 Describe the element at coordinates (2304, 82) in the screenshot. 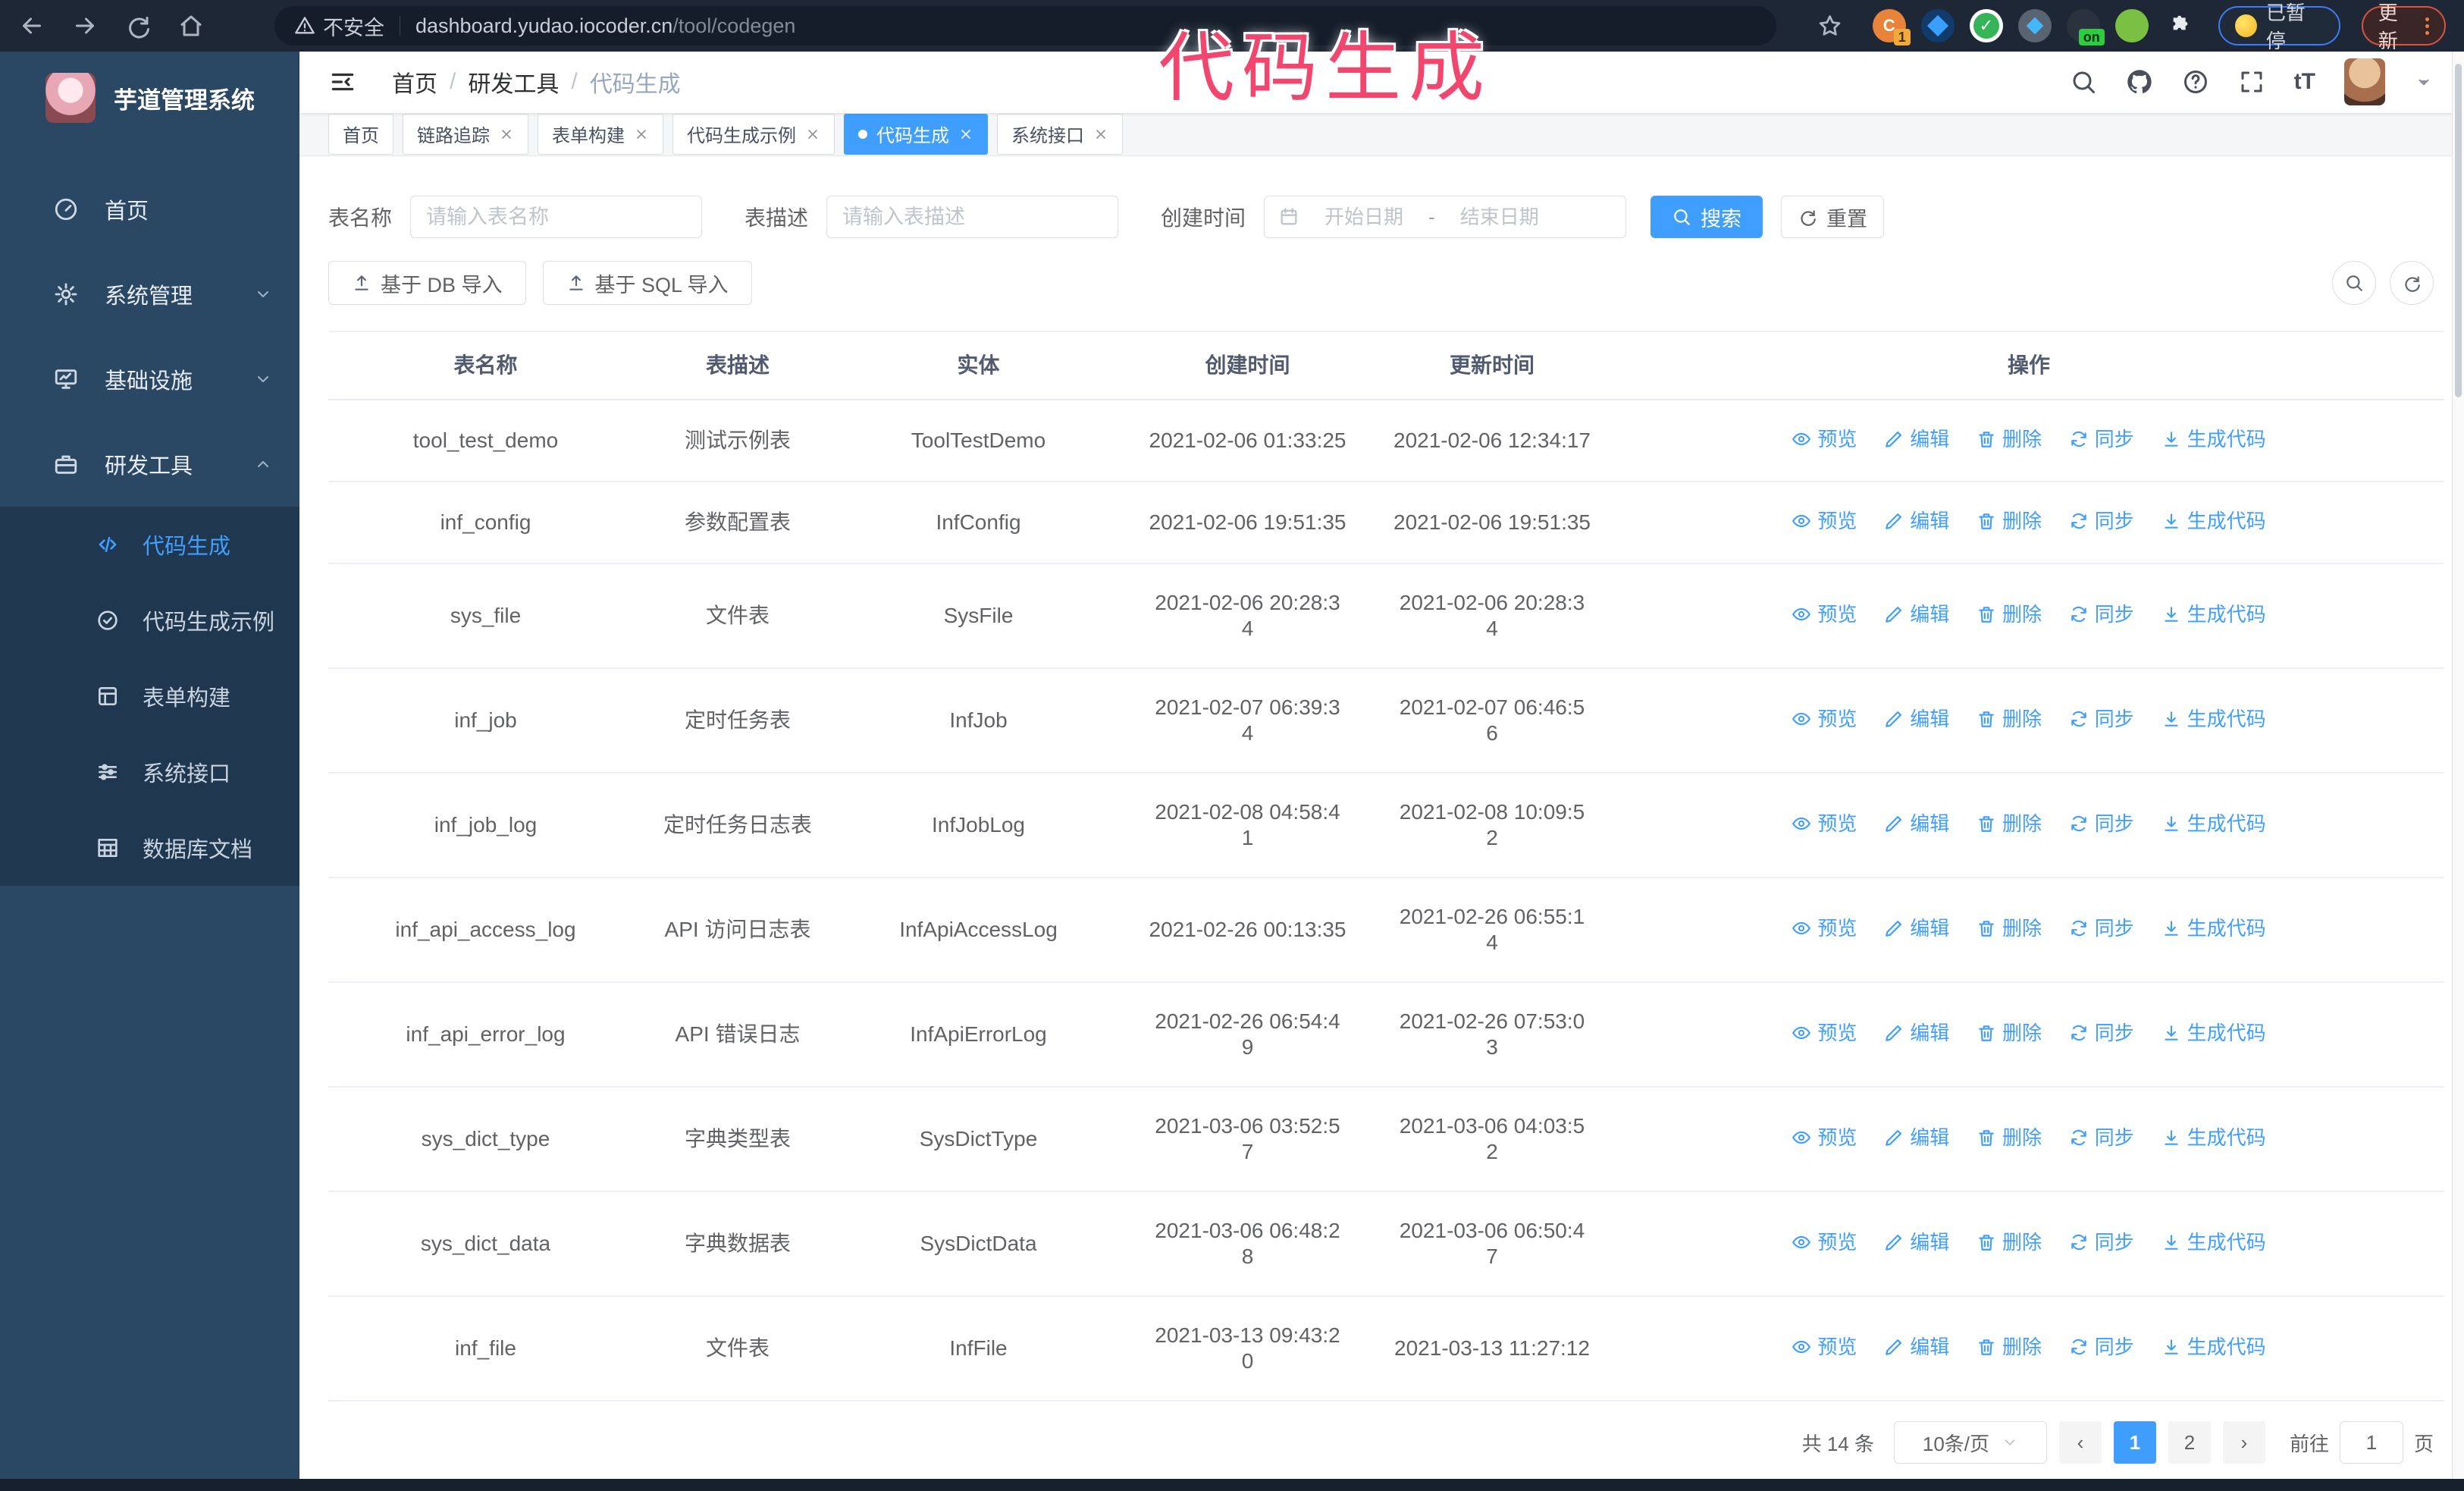

I see `font-size-icon: tT` at that location.